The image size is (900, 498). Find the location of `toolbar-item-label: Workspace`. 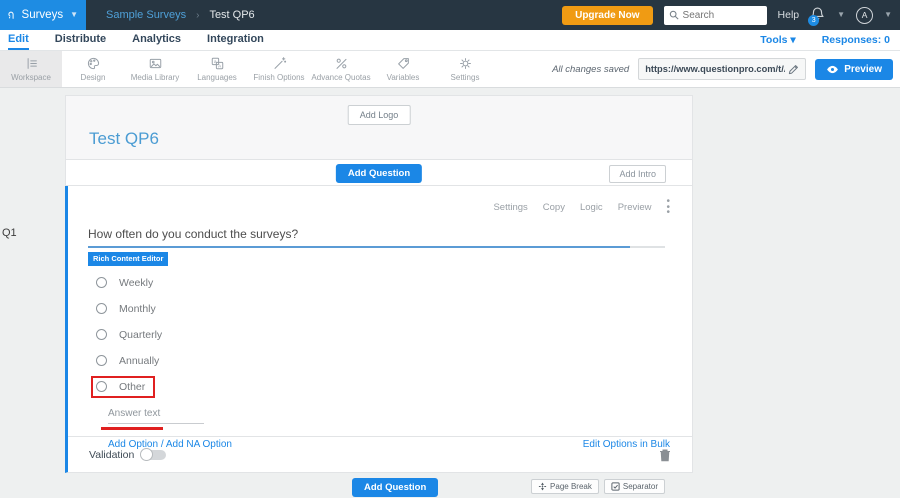

toolbar-item-label: Workspace is located at coordinates (31, 77).